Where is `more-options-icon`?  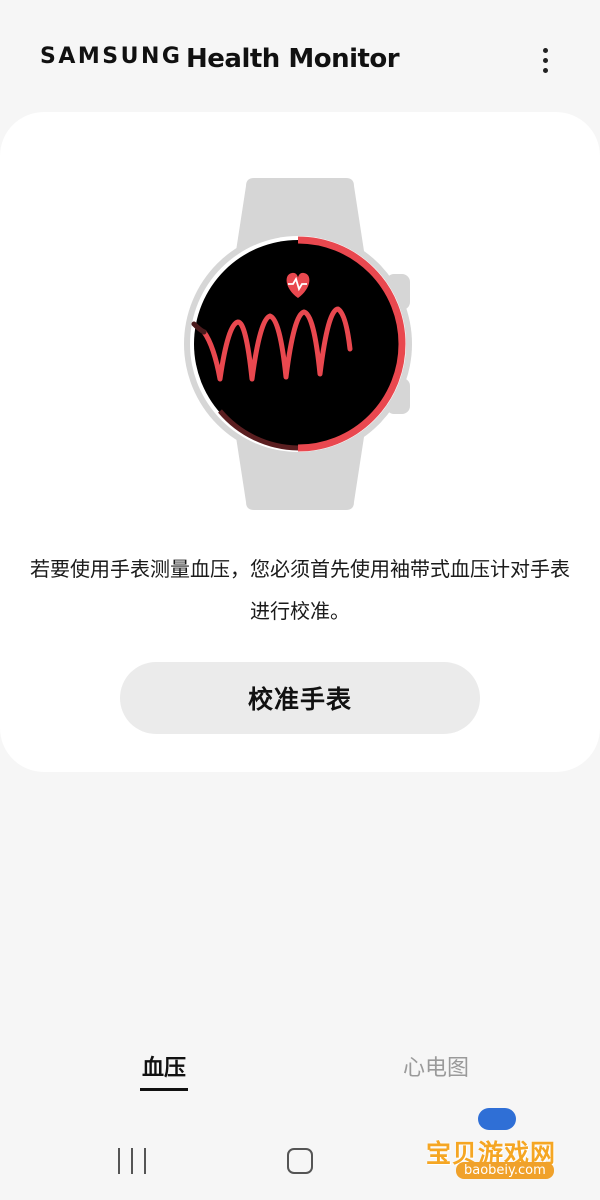 more-options-icon is located at coordinates (545, 60).